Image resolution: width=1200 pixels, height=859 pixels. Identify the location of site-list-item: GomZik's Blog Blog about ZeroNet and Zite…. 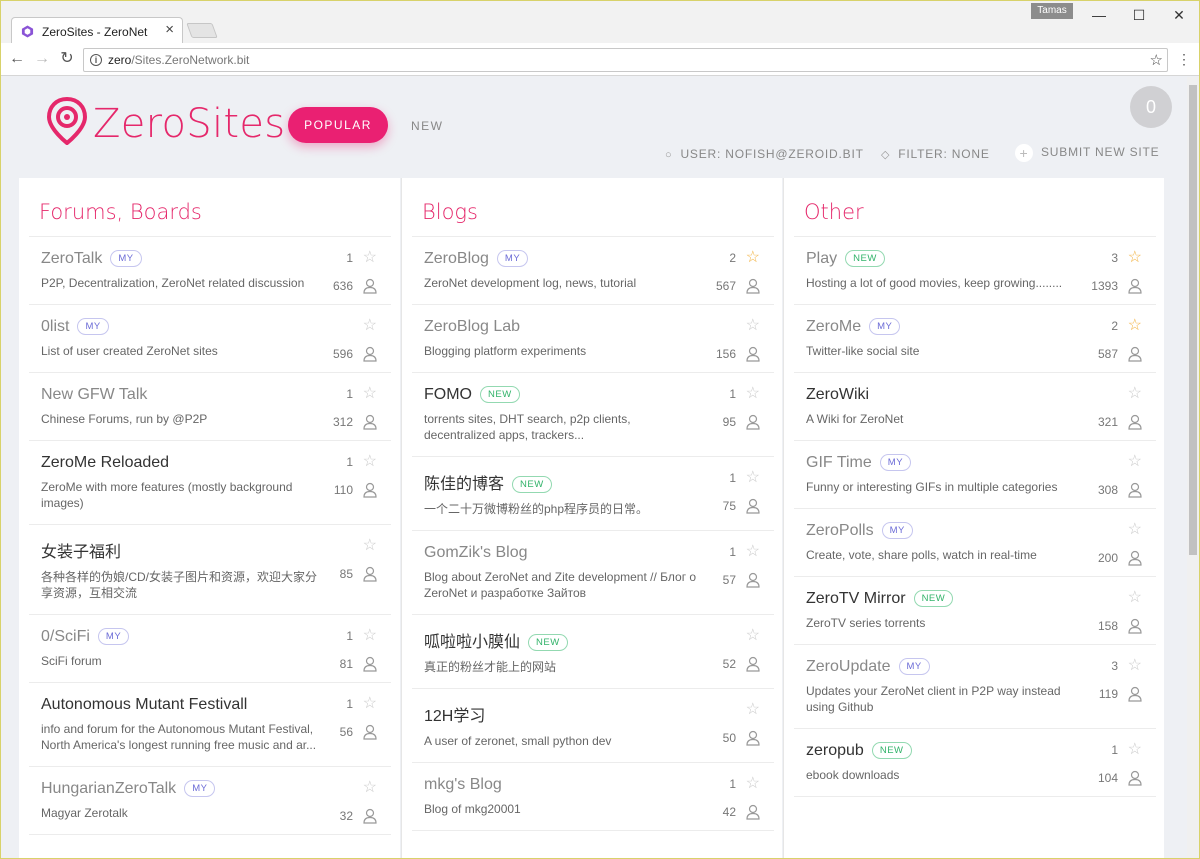
(593, 573).